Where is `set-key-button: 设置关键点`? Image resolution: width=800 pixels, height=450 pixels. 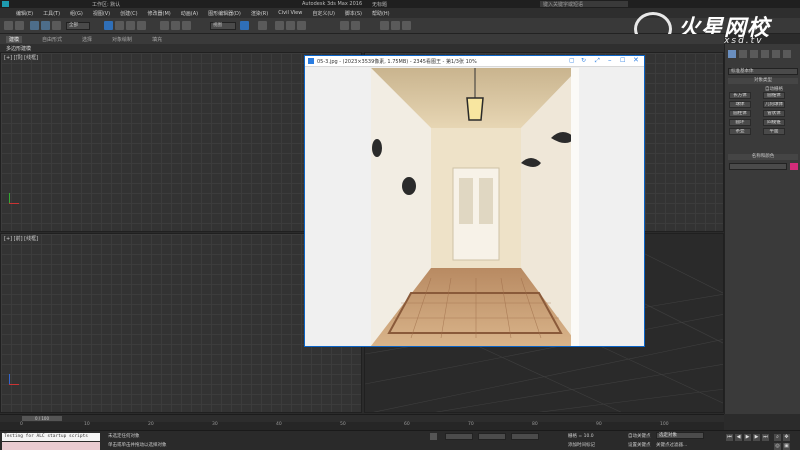
set-key-button: 设置关键点 is located at coordinates (639, 445).